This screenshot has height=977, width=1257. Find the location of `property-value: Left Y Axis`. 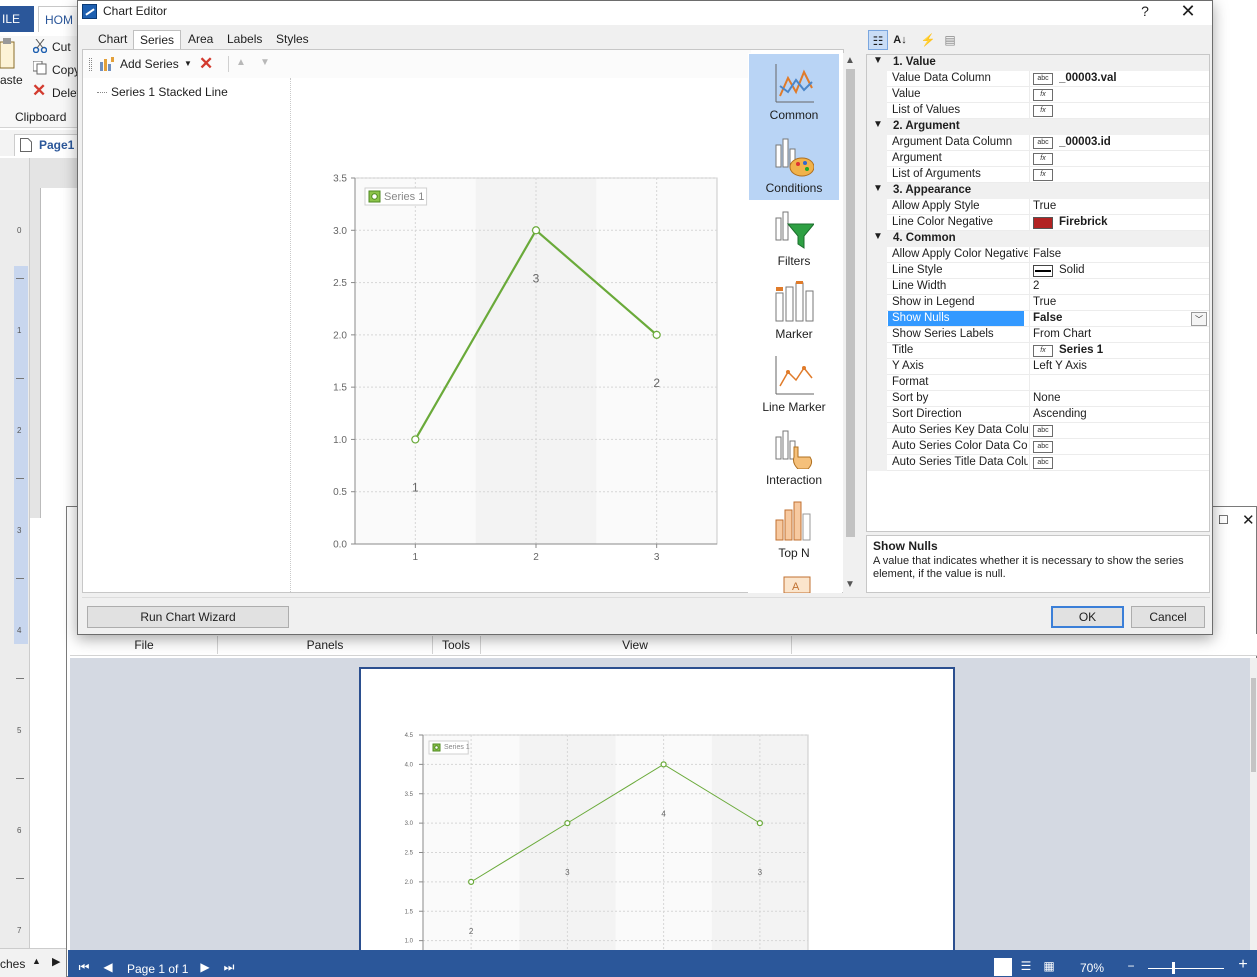

property-value: Left Y Axis is located at coordinates (1113, 366).